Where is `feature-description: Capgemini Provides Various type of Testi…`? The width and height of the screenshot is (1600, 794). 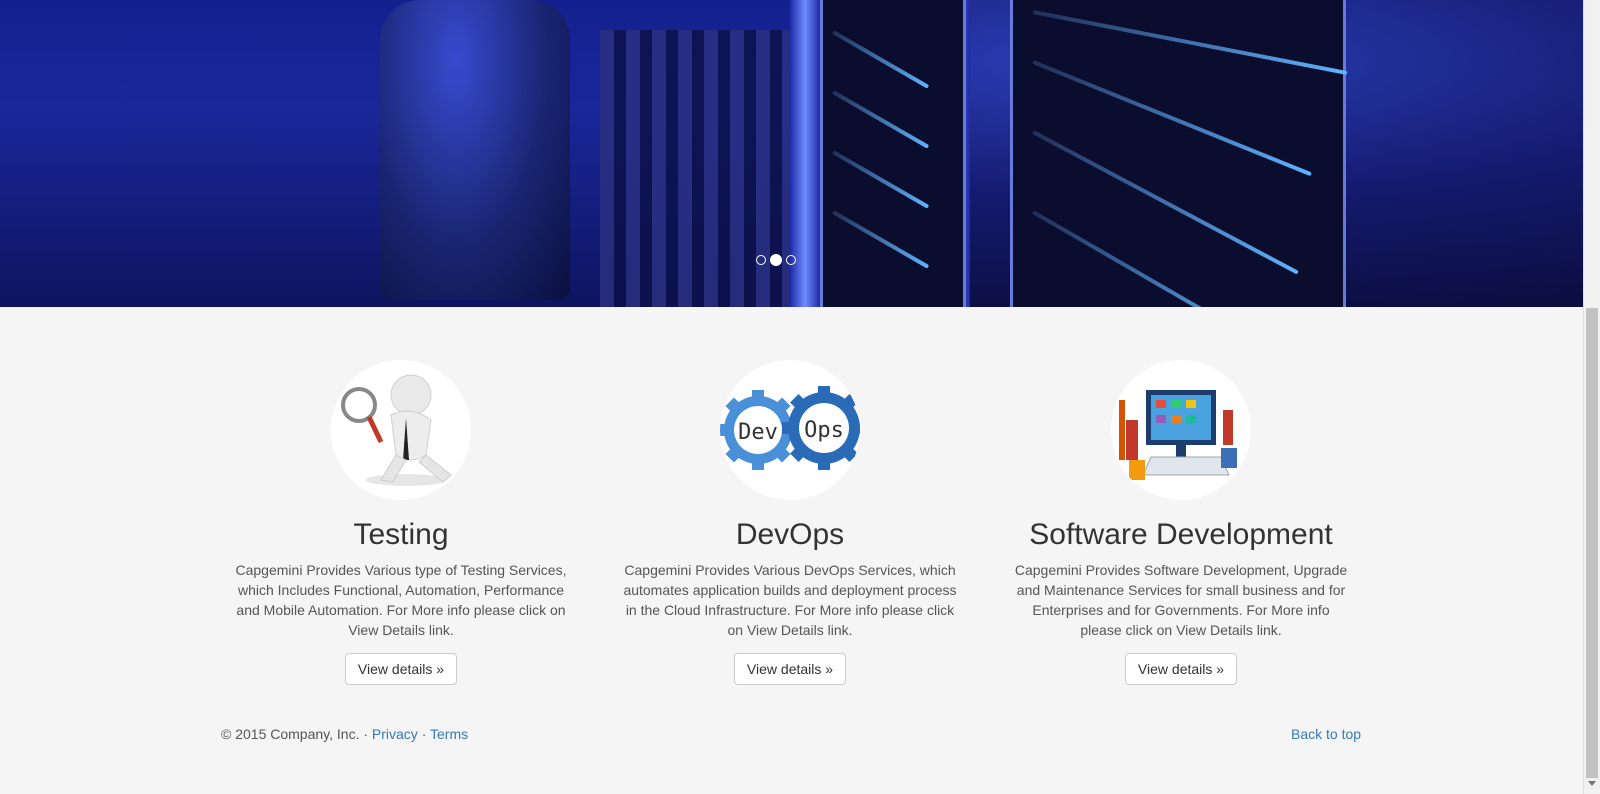 feature-description: Capgemini Provides Various type of Testi… is located at coordinates (401, 600).